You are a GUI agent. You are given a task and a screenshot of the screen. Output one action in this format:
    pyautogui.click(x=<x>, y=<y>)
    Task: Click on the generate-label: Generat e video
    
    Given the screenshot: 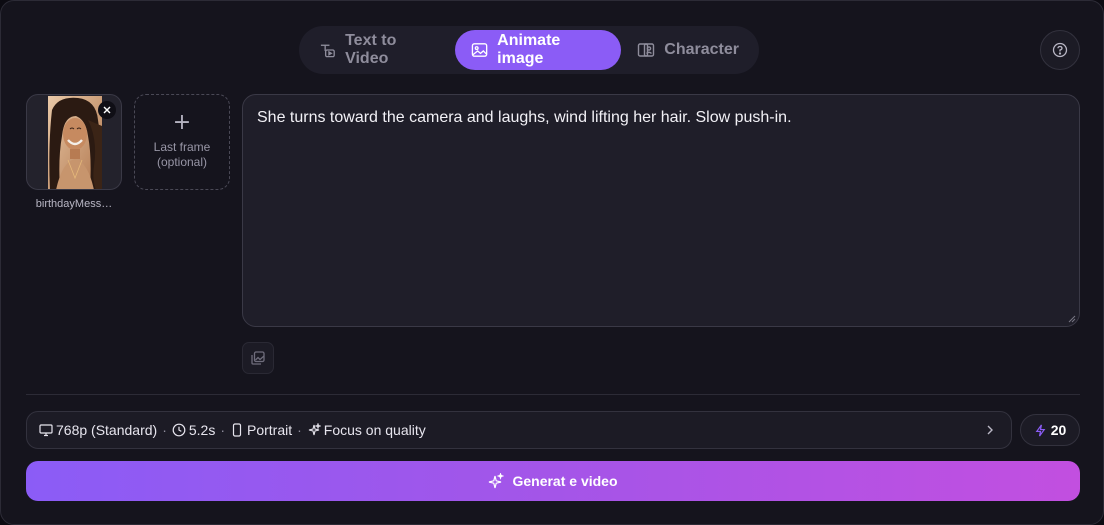 What is the action you would take?
    pyautogui.click(x=565, y=481)
    